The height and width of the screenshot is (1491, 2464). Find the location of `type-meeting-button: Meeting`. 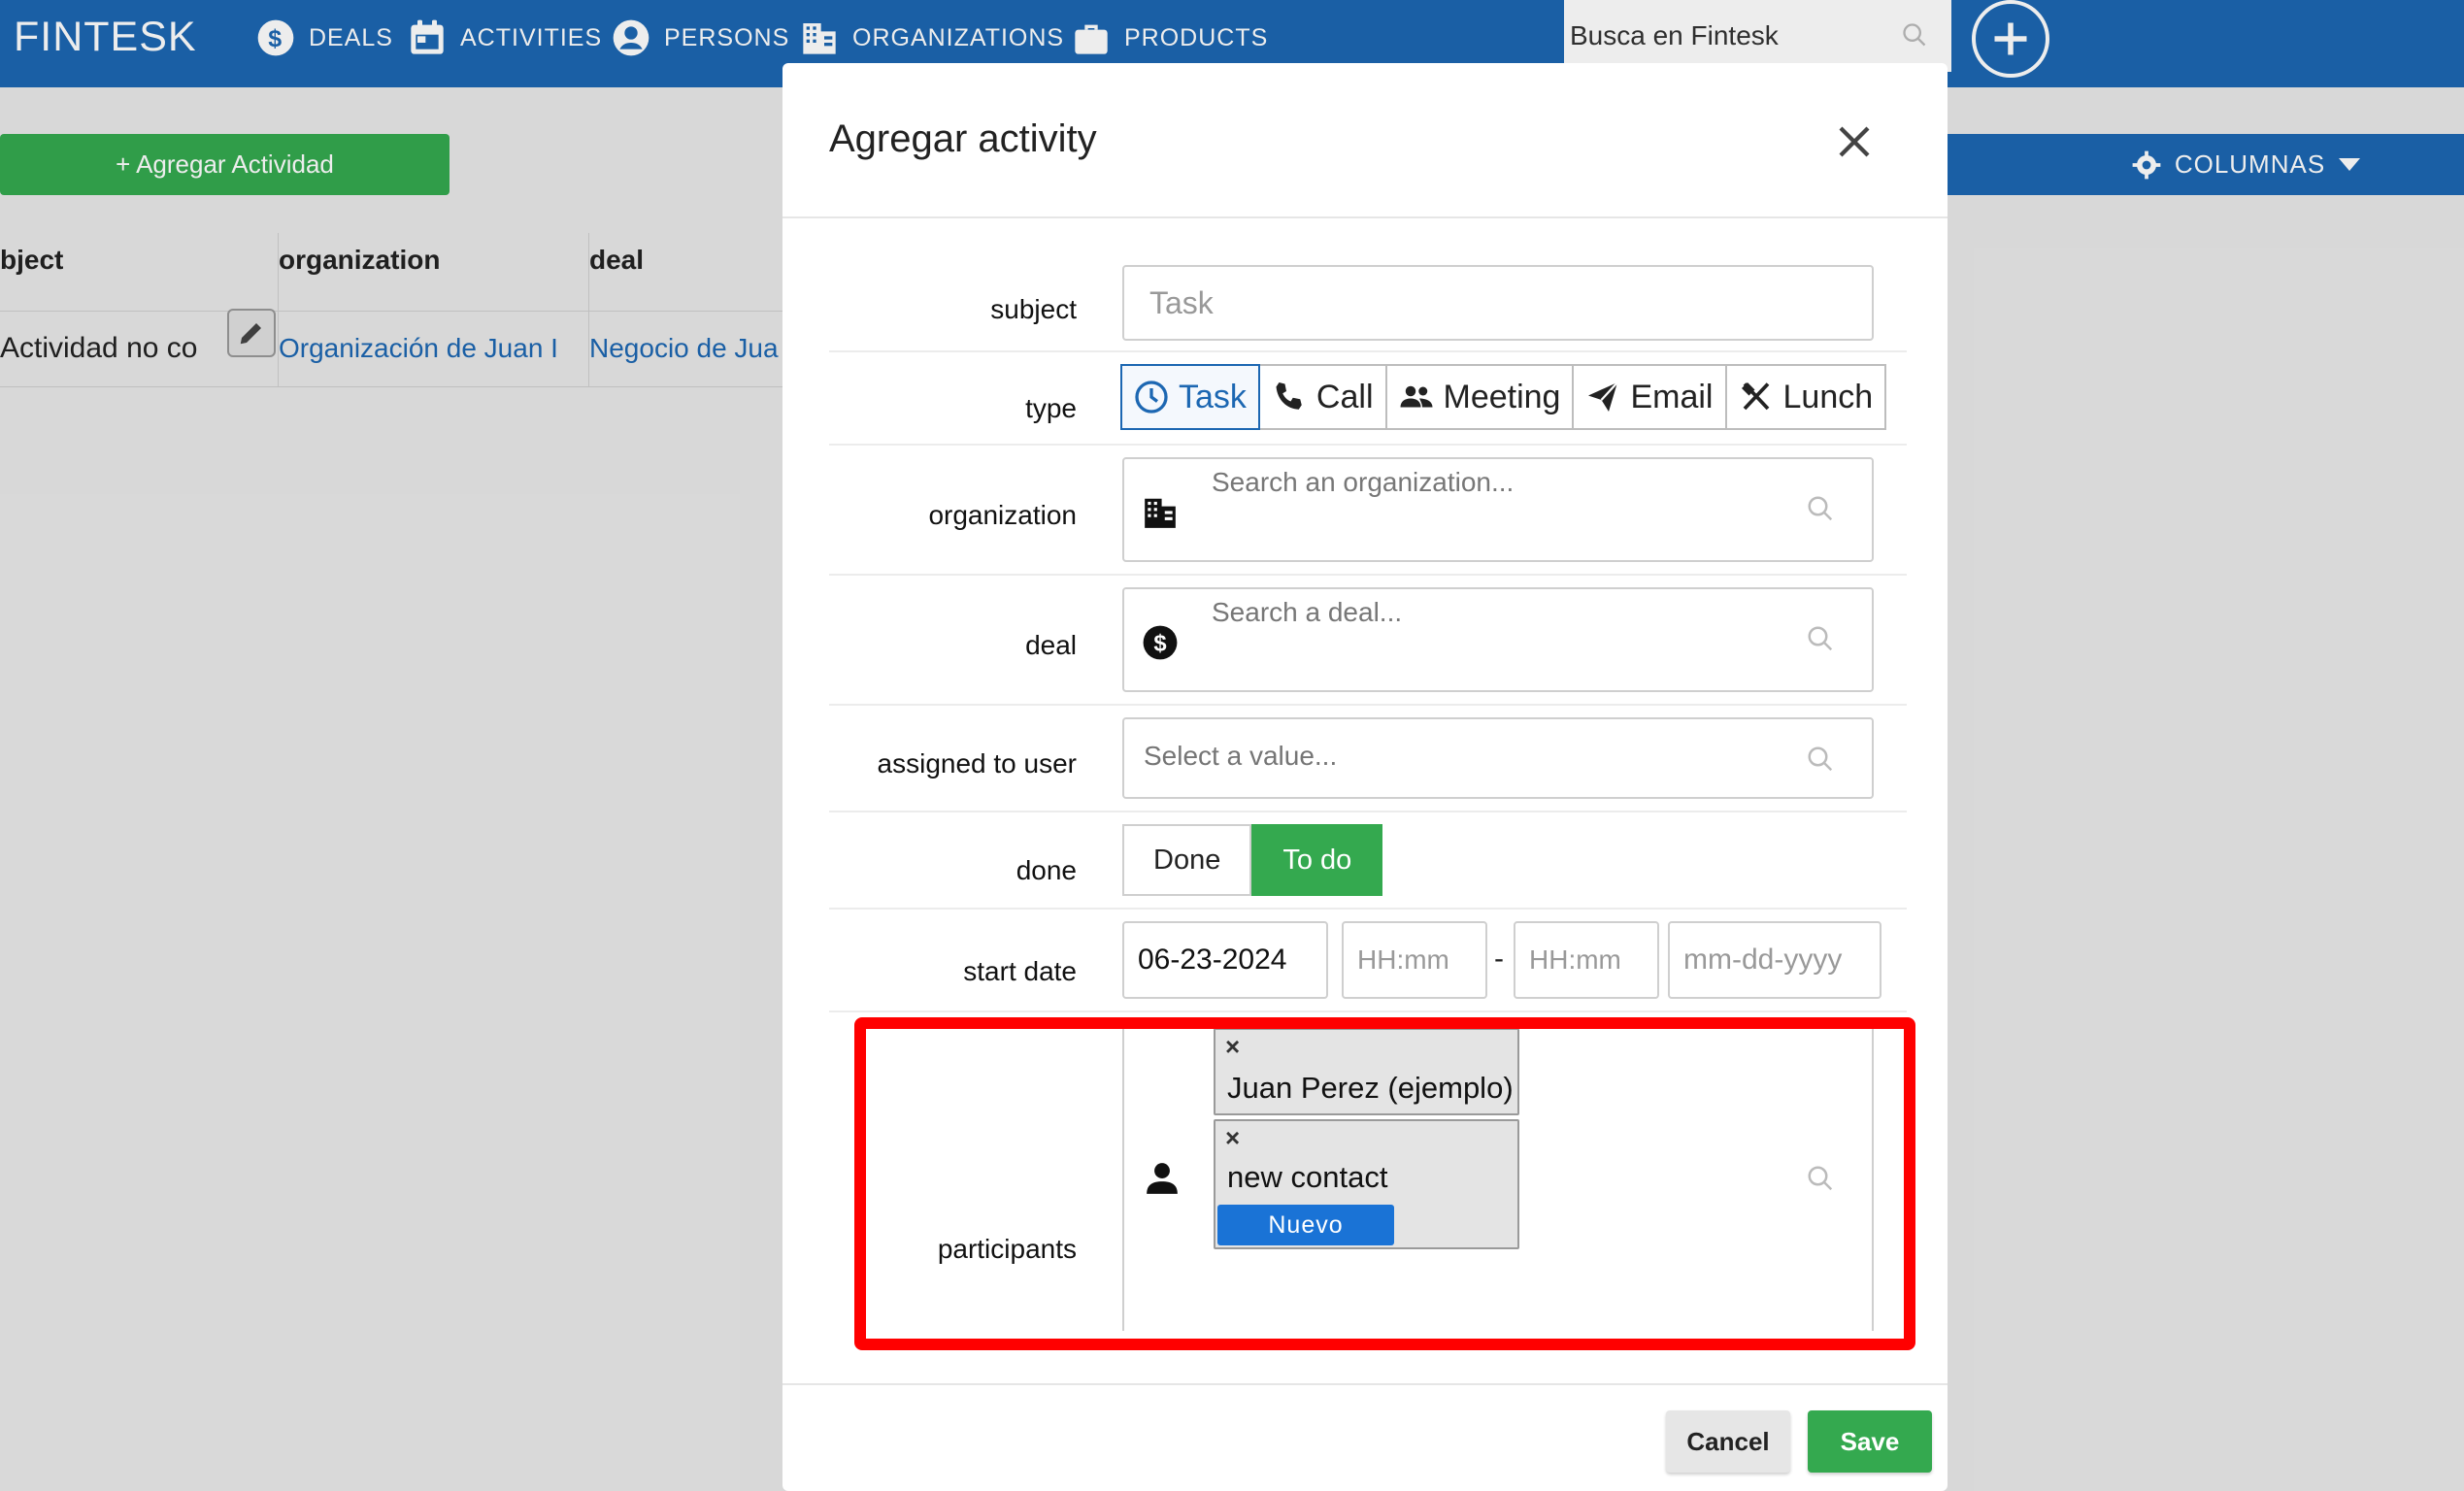

type-meeting-button: Meeting is located at coordinates (1479, 397).